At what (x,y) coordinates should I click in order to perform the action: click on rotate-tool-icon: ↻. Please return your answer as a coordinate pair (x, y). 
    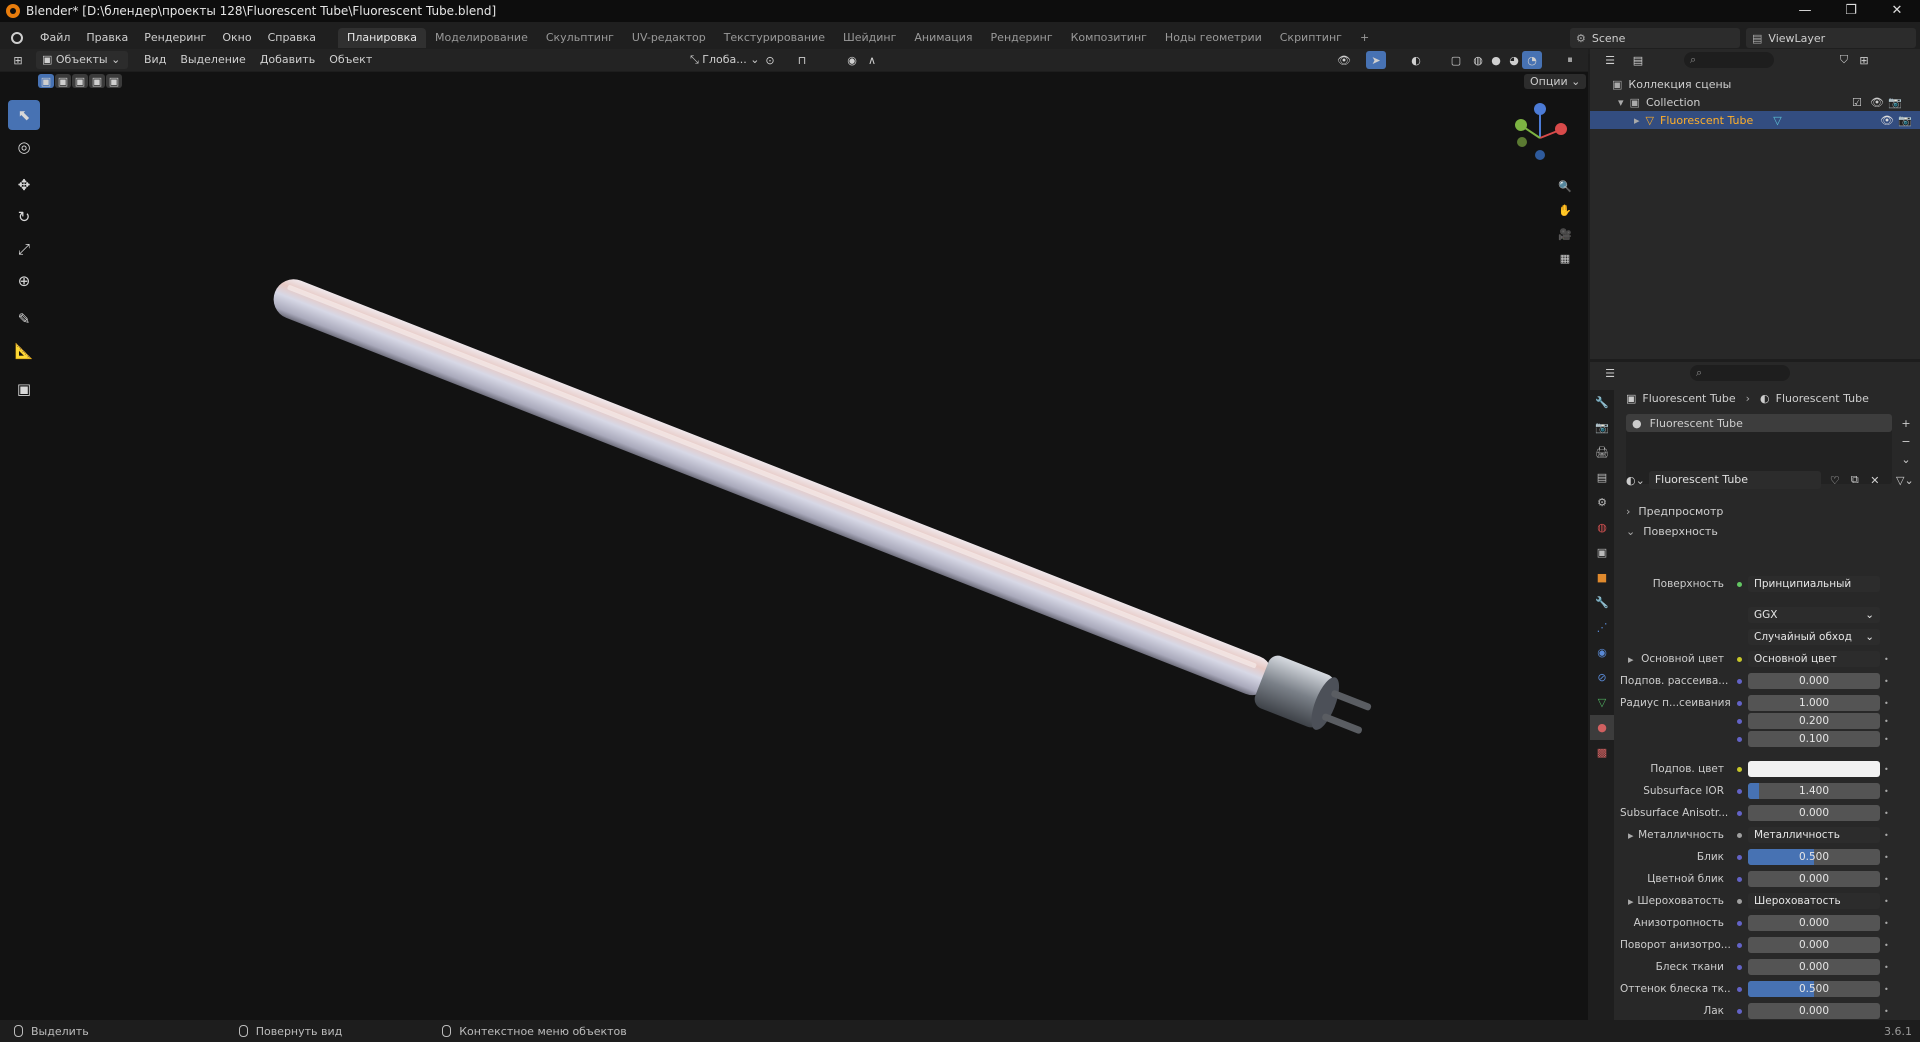
    Looking at the image, I should click on (24, 217).